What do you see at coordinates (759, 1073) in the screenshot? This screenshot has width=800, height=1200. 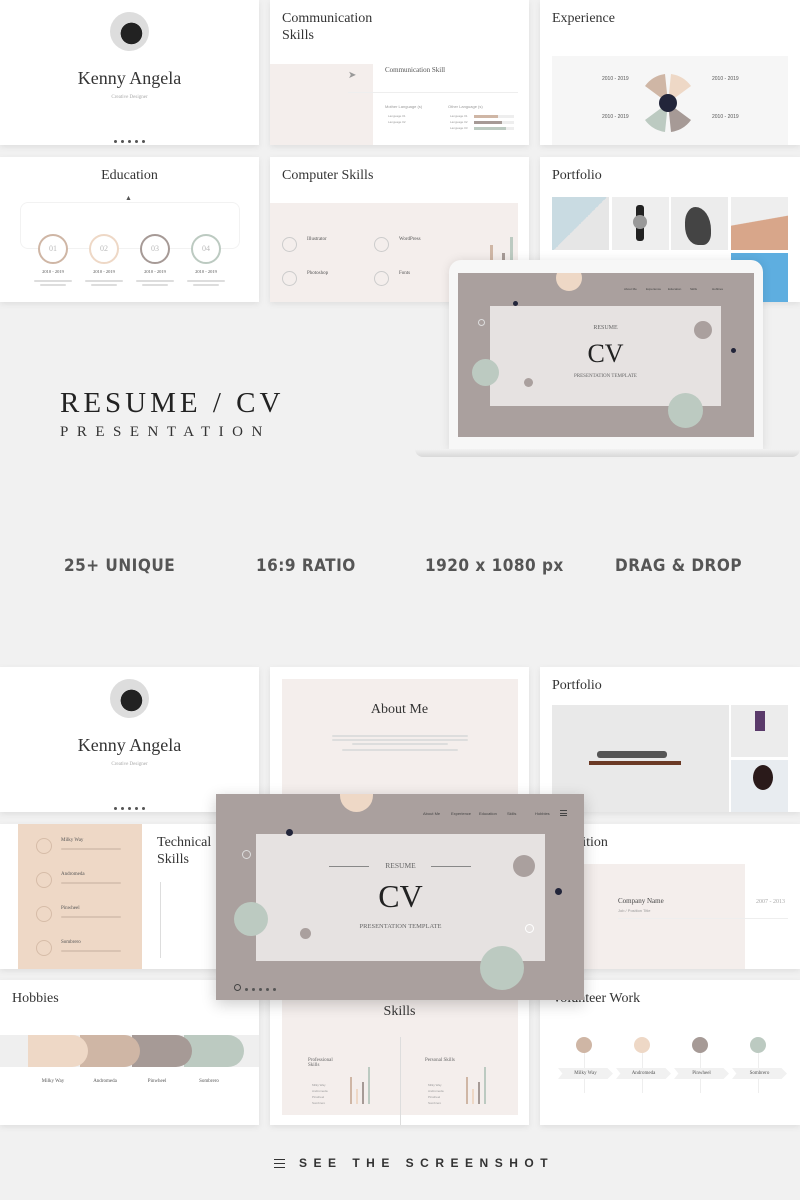 I see `volunteer-name: Sombrero` at bounding box center [759, 1073].